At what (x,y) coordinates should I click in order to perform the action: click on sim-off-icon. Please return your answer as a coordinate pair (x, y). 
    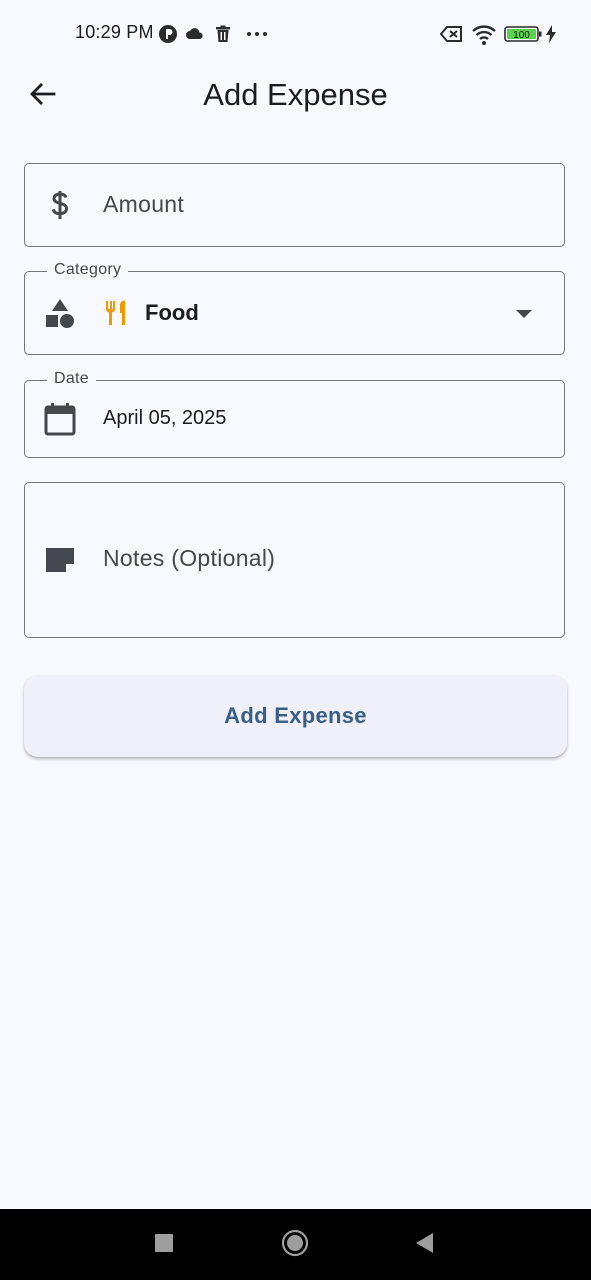
    Looking at the image, I should click on (451, 34).